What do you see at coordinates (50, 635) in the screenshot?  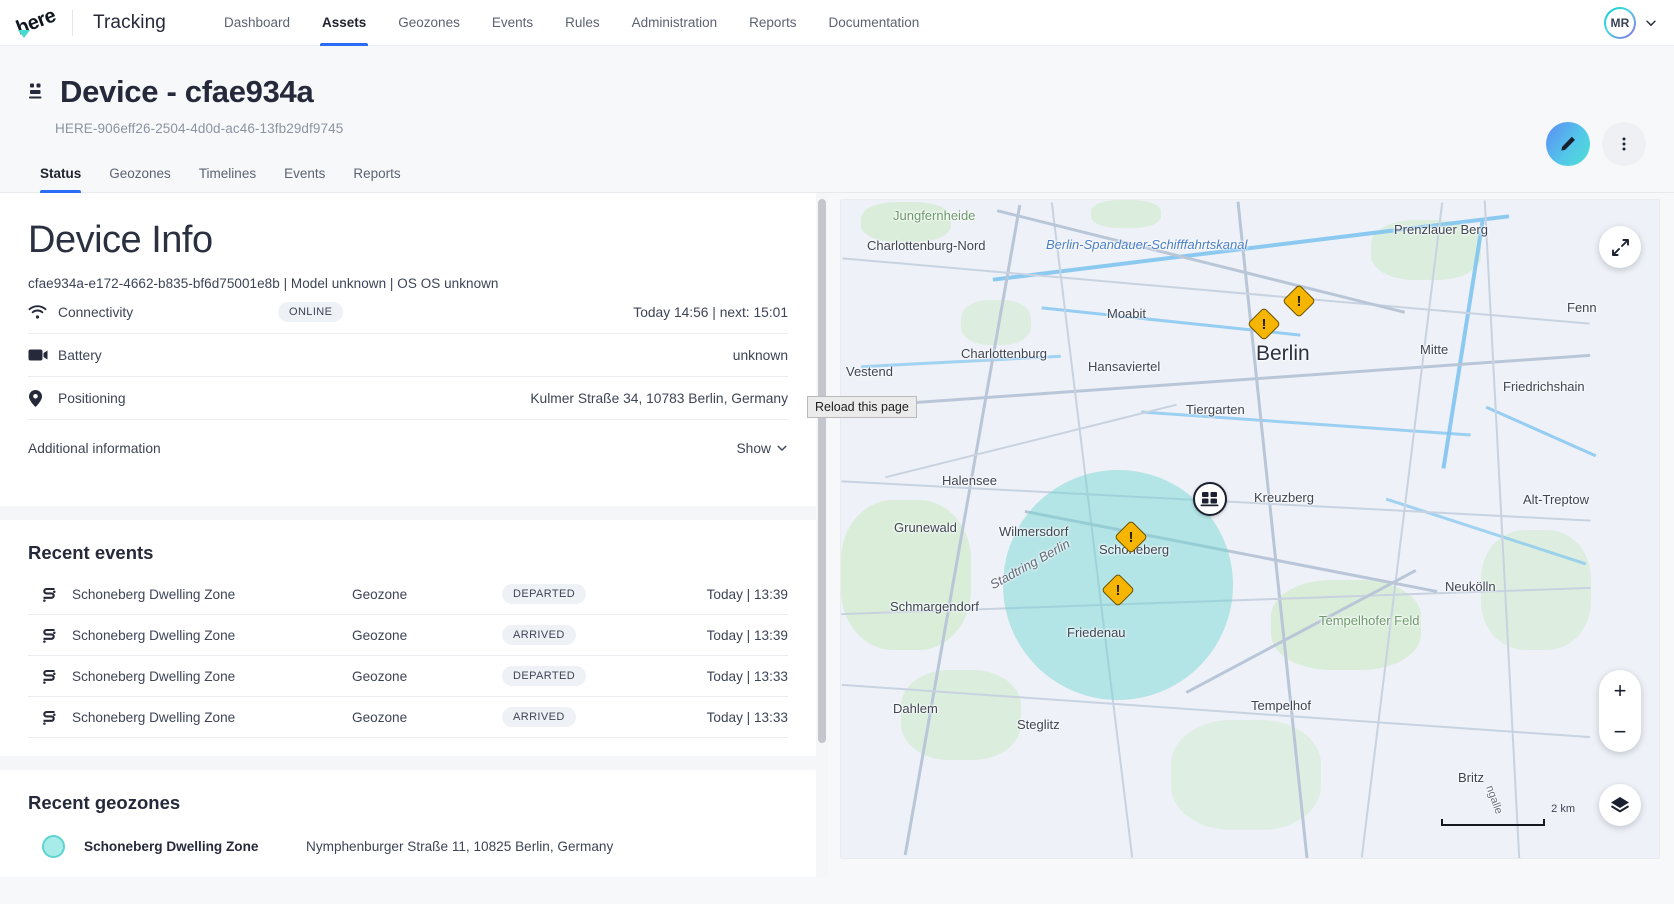 I see `geozone-icon` at bounding box center [50, 635].